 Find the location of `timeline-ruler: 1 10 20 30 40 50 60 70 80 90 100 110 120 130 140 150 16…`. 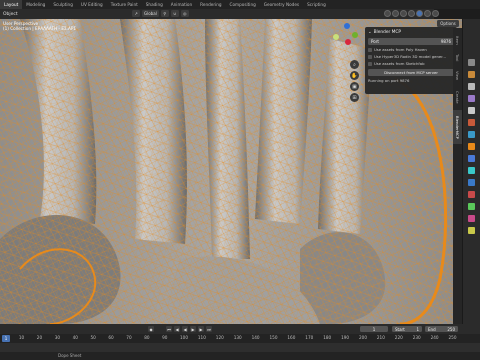

timeline-ruler: 1 10 20 30 40 50 60 70 80 90 100 110 120 130 140 150 16… is located at coordinates (240, 338).